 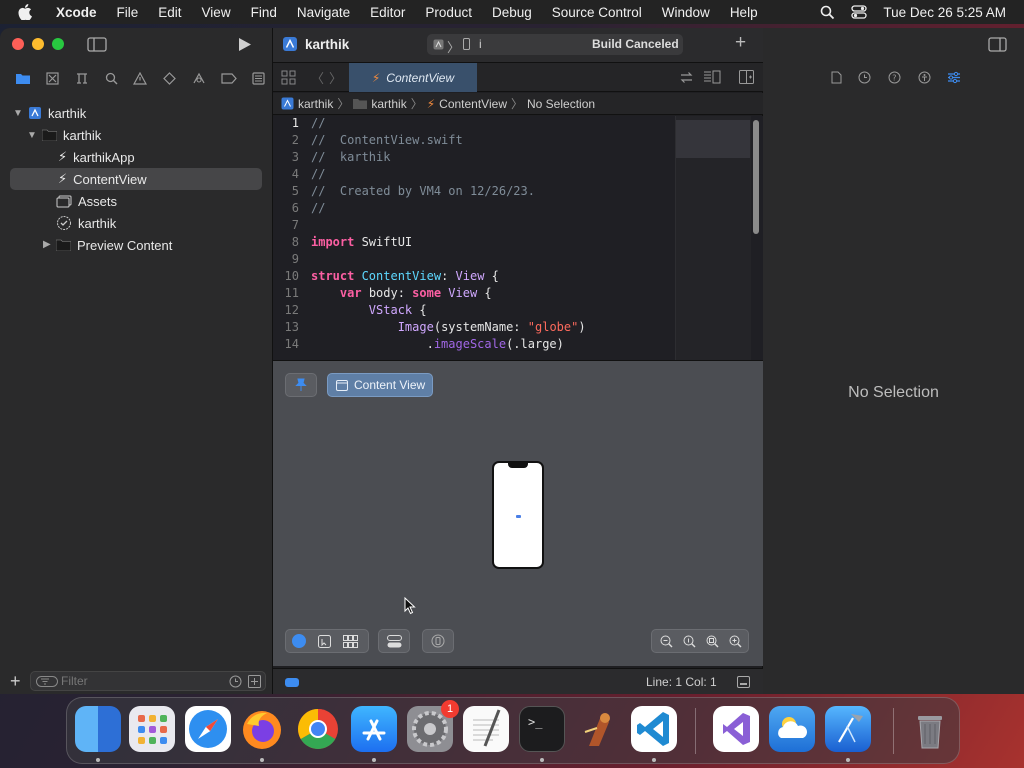 I want to click on split-editor-icon, so click(x=746, y=77).